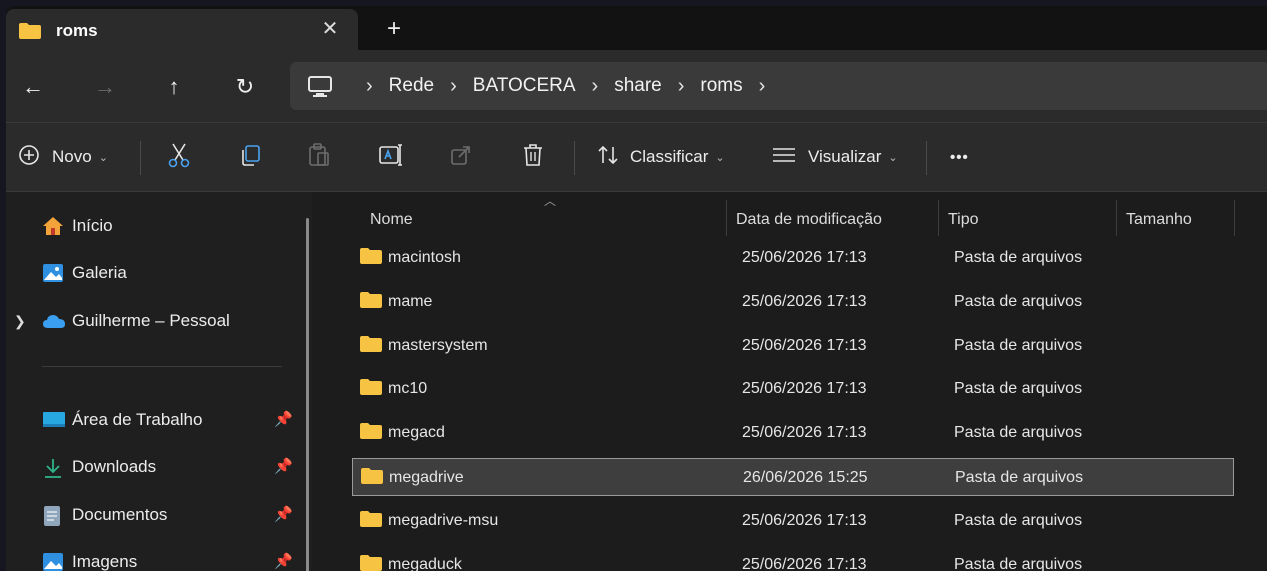 The height and width of the screenshot is (571, 1267). What do you see at coordinates (245, 87) in the screenshot?
I see `refresh-button: ↻` at bounding box center [245, 87].